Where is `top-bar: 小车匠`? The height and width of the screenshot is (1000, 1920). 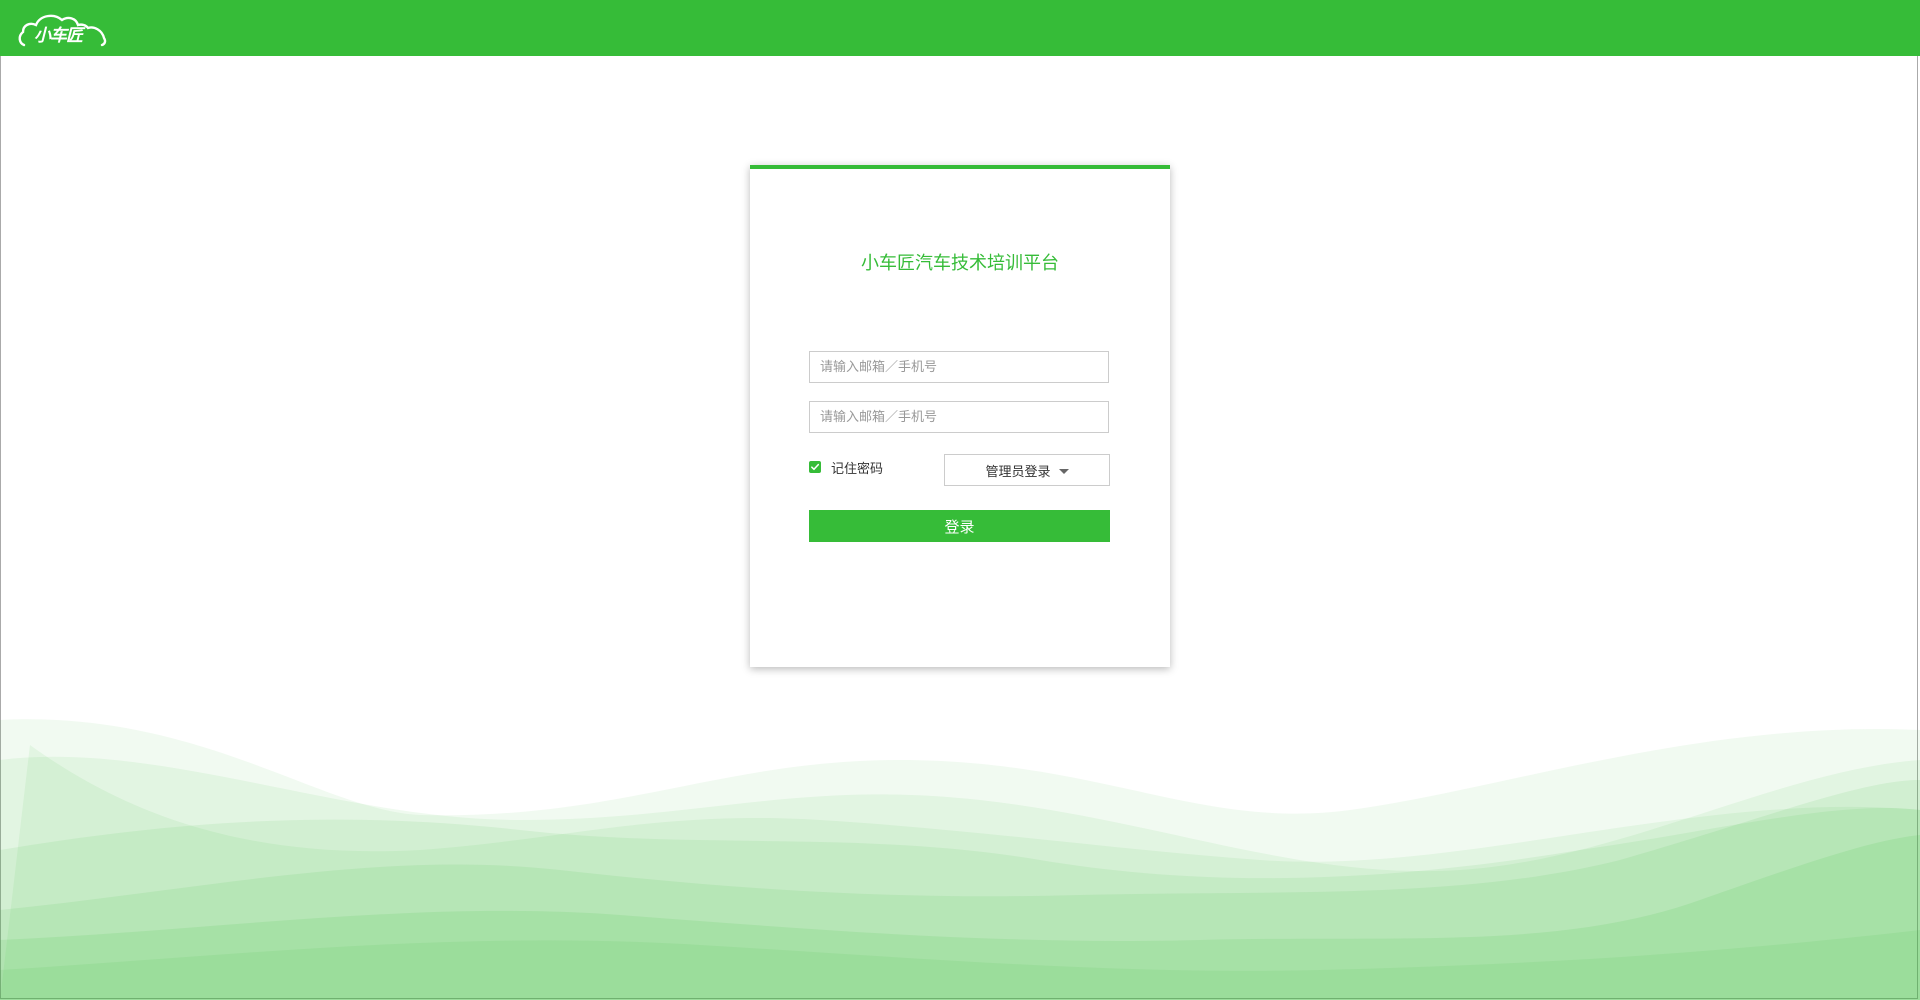 top-bar: 小车匠 is located at coordinates (960, 28).